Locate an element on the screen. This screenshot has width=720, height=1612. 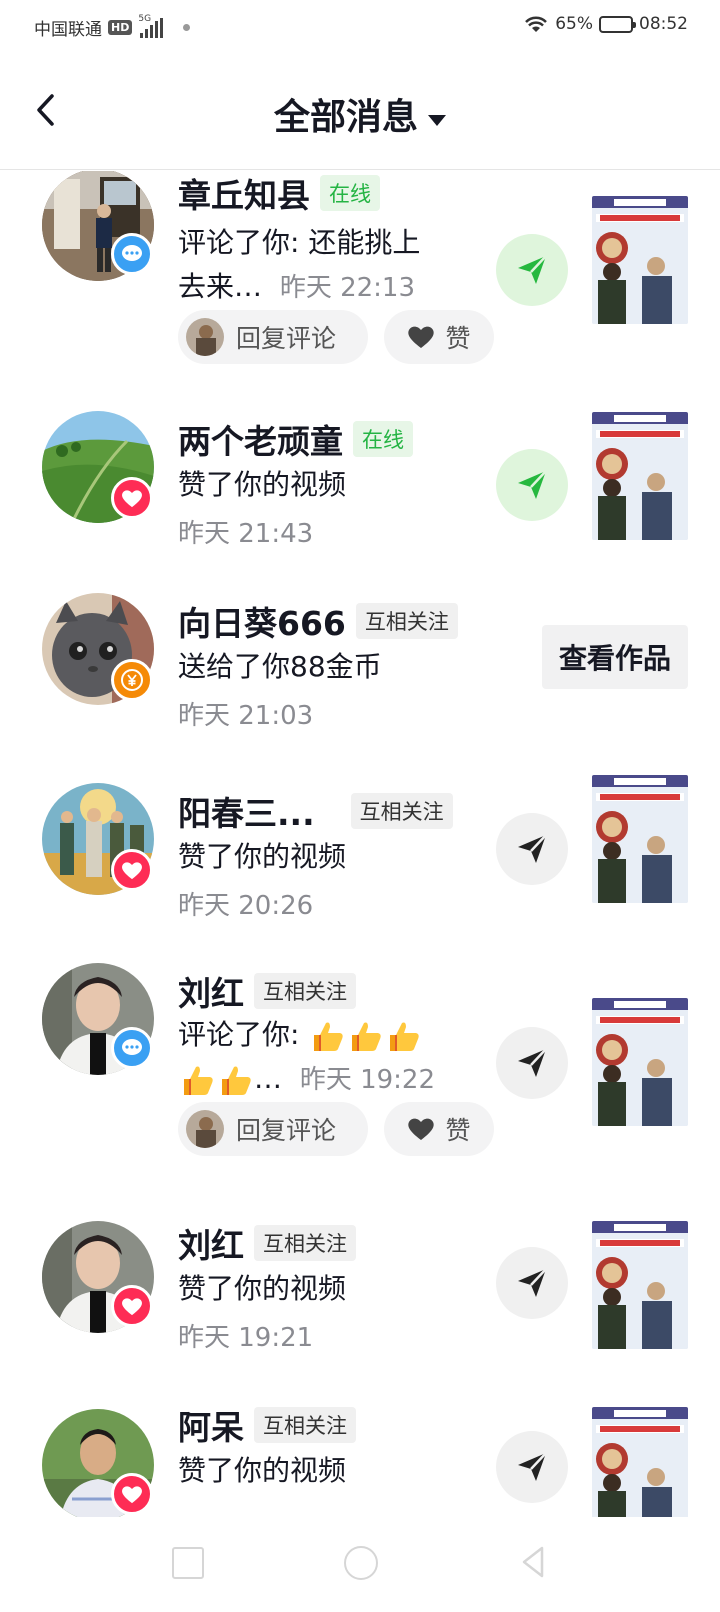
back-triangle-icon is located at coordinates (533, 1562).